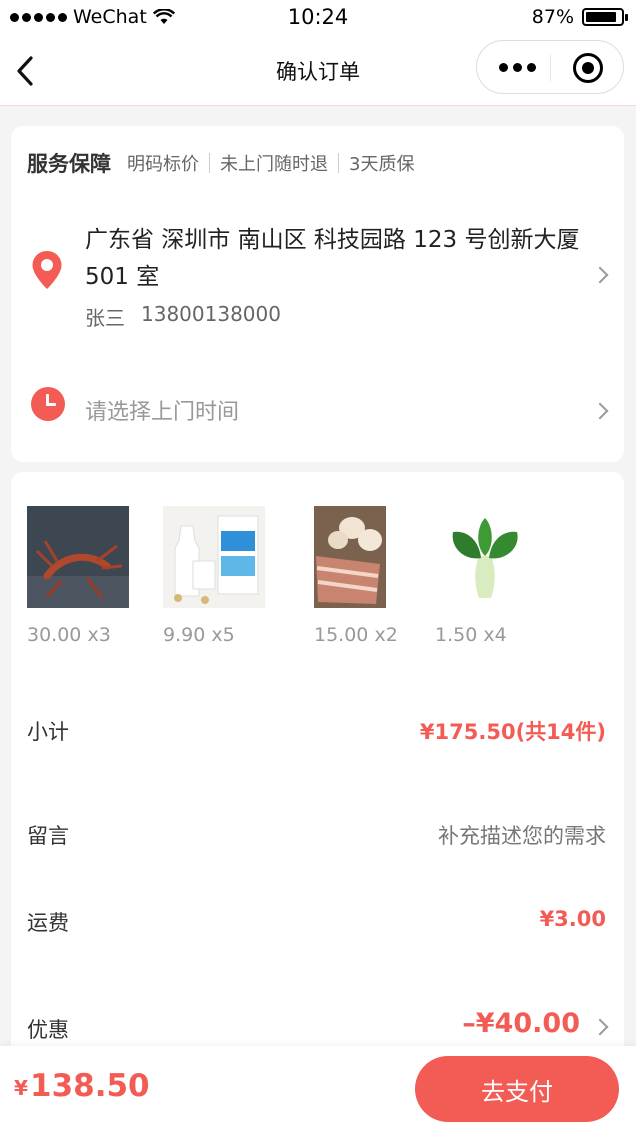 The image size is (636, 1130). I want to click on capsule-divider, so click(550, 68).